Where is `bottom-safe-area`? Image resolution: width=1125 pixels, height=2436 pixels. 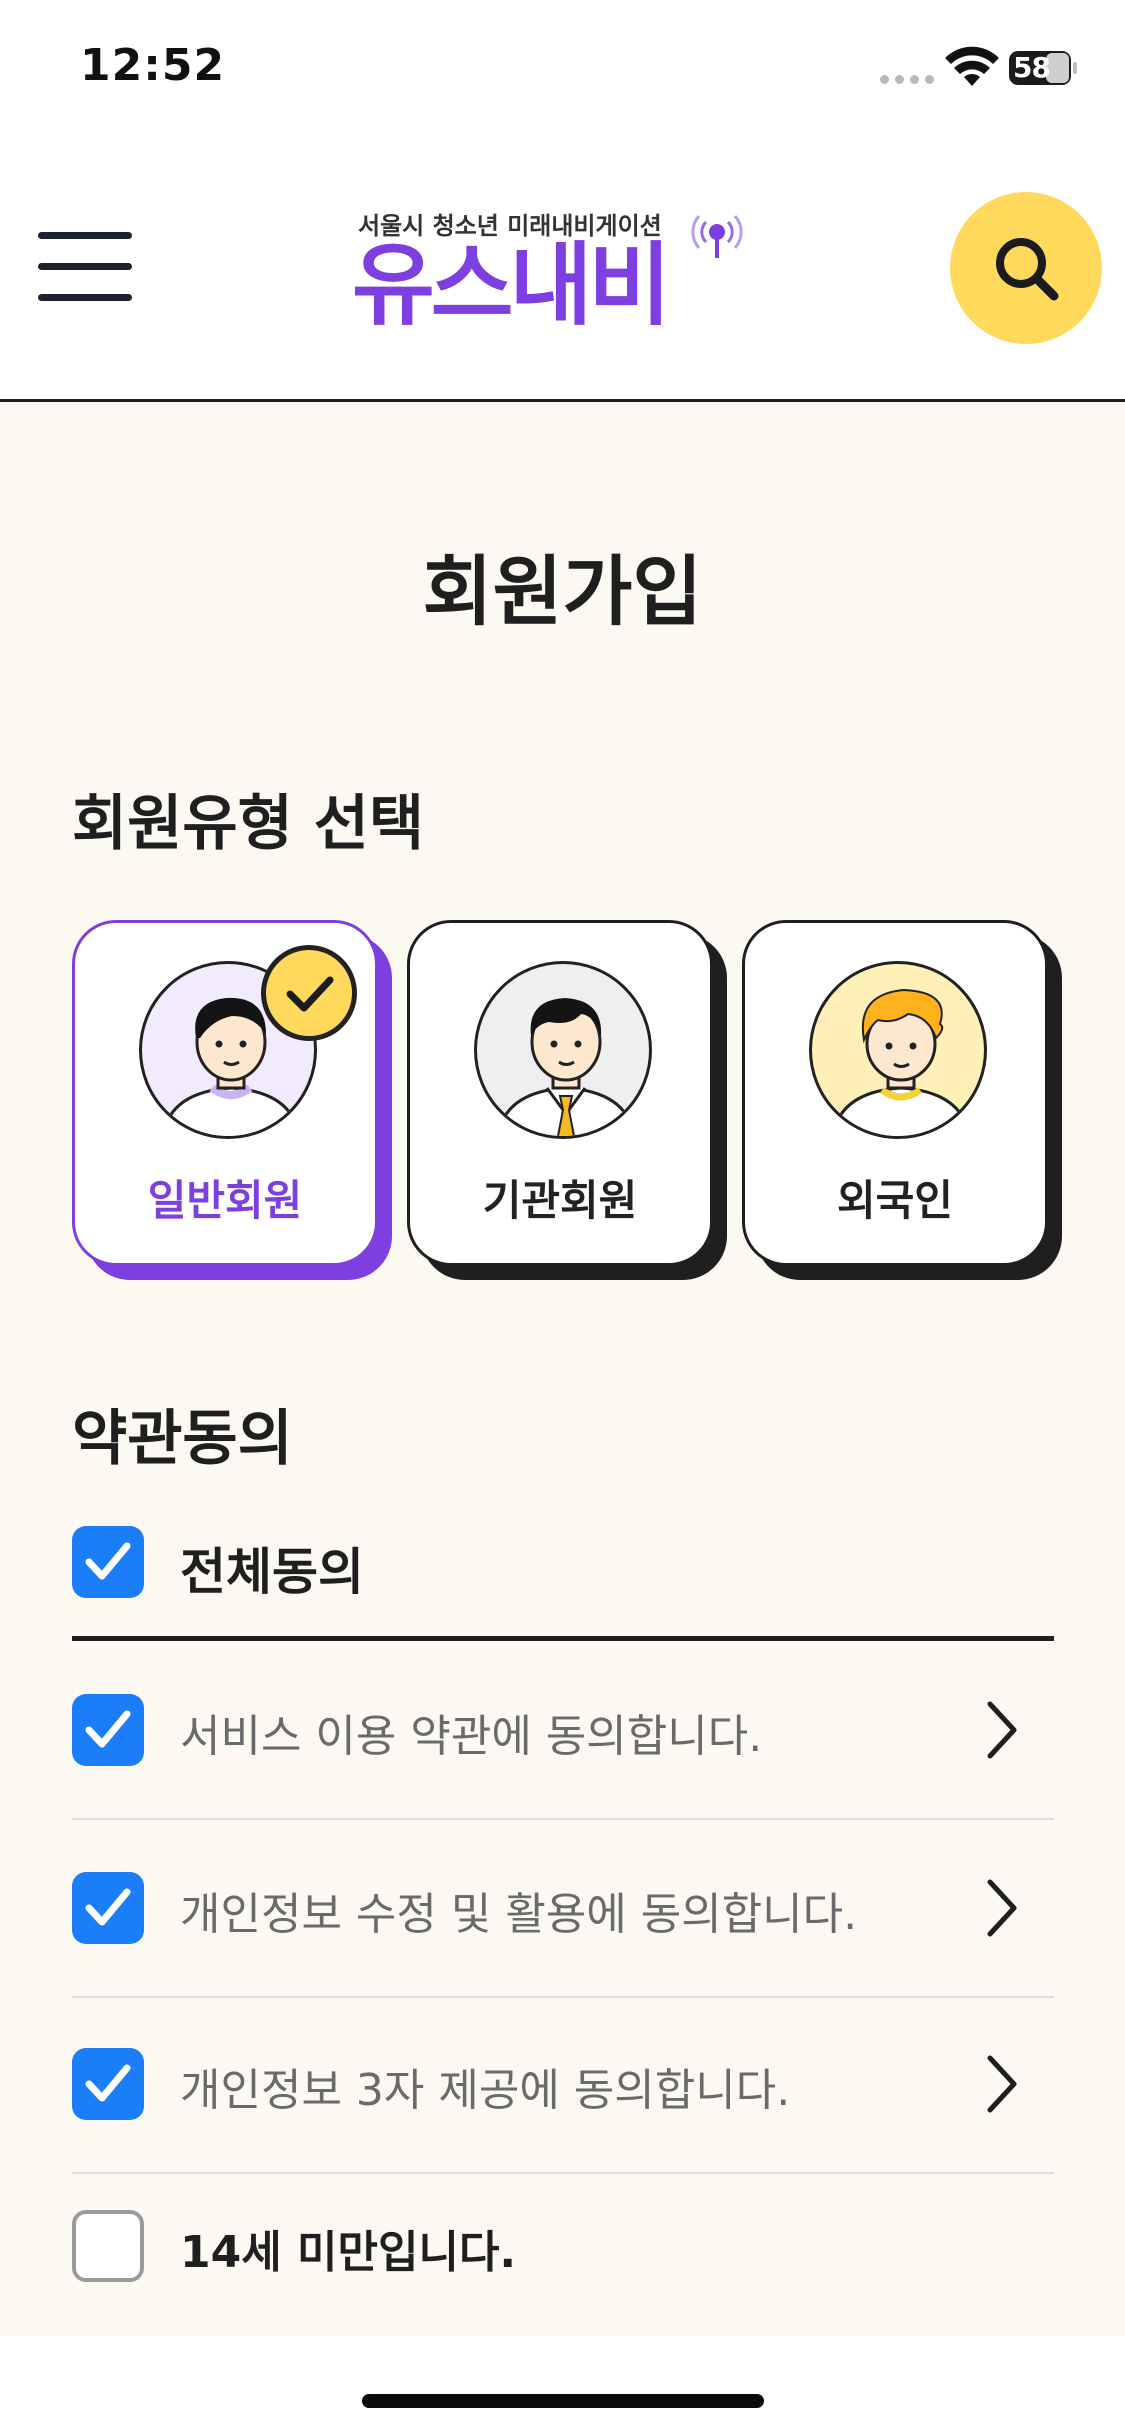 bottom-safe-area is located at coordinates (562, 2386).